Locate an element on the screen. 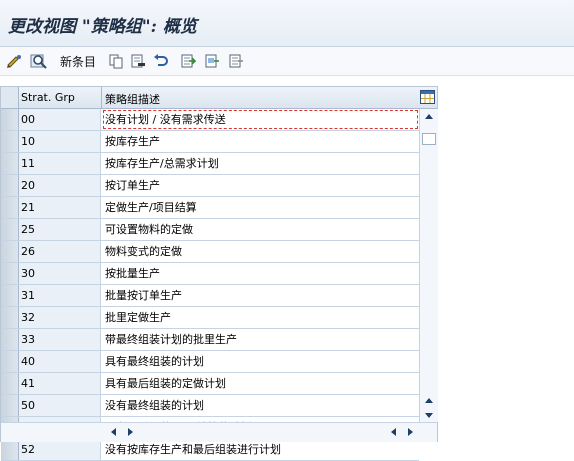  table-row: 52 没有按库存生产和最后组装进行计划 is located at coordinates (210, 450).